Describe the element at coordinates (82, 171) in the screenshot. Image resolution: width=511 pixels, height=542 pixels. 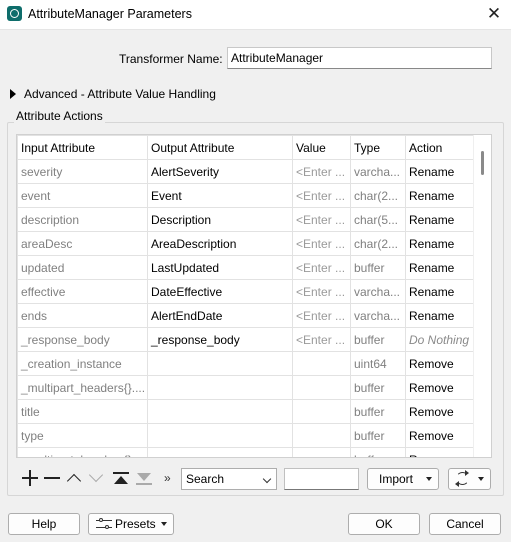
I see `input-attribute-cell: severity` at that location.